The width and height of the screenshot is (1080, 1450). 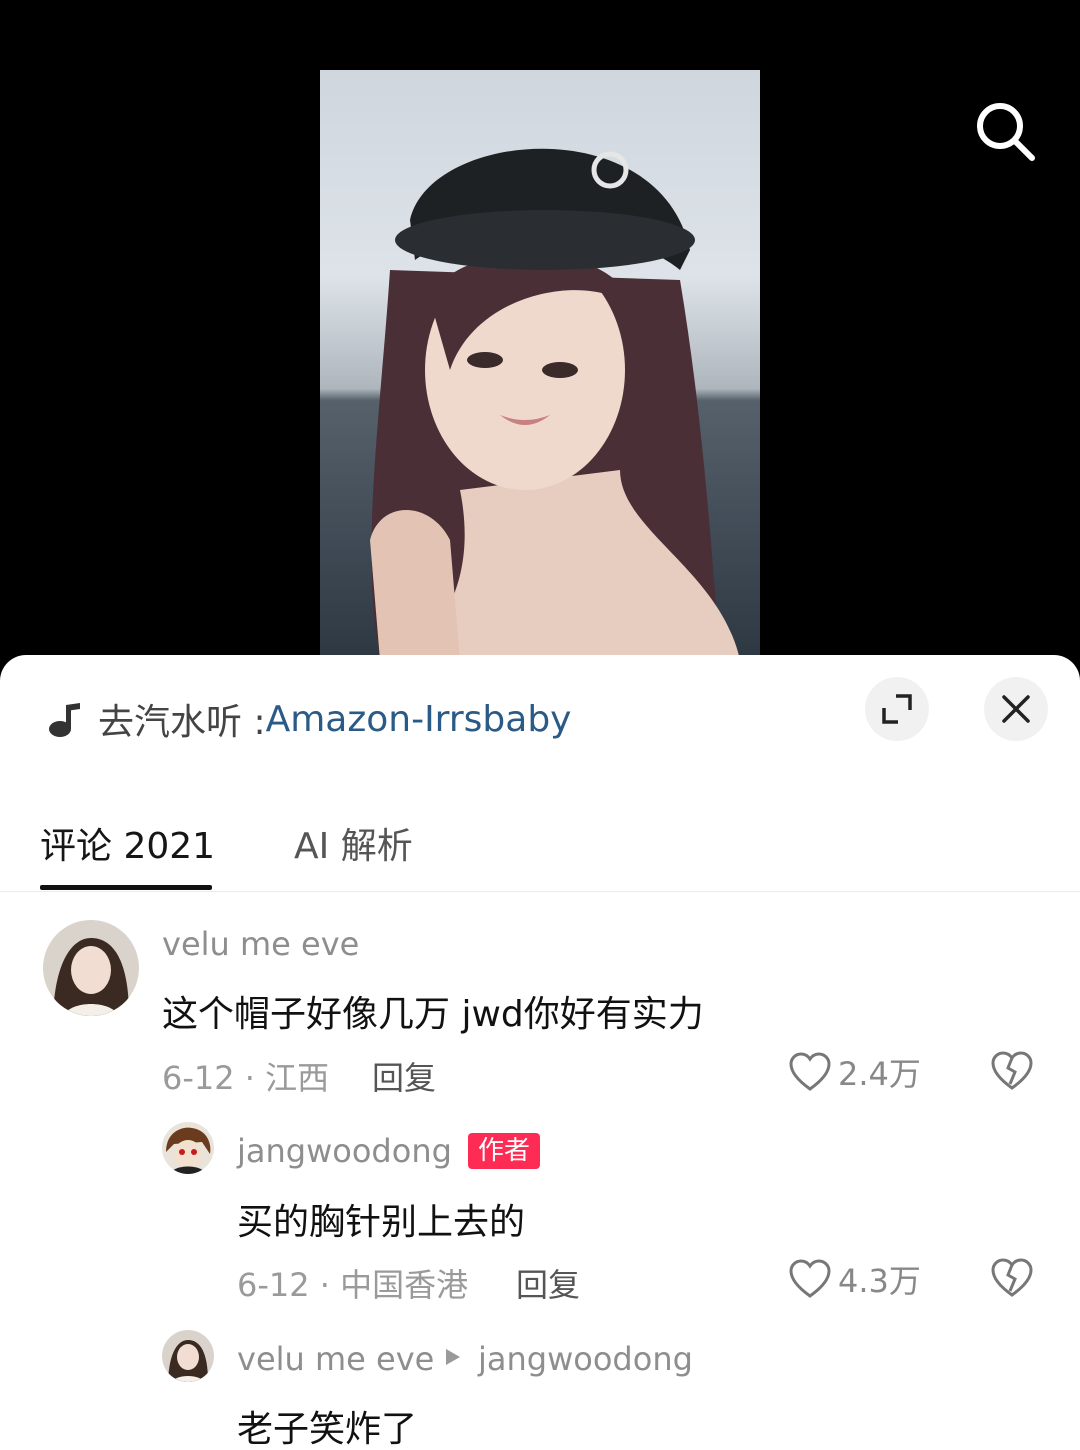 What do you see at coordinates (540, 848) in the screenshot?
I see `tab-bar: 评论 2021 AI 解析` at bounding box center [540, 848].